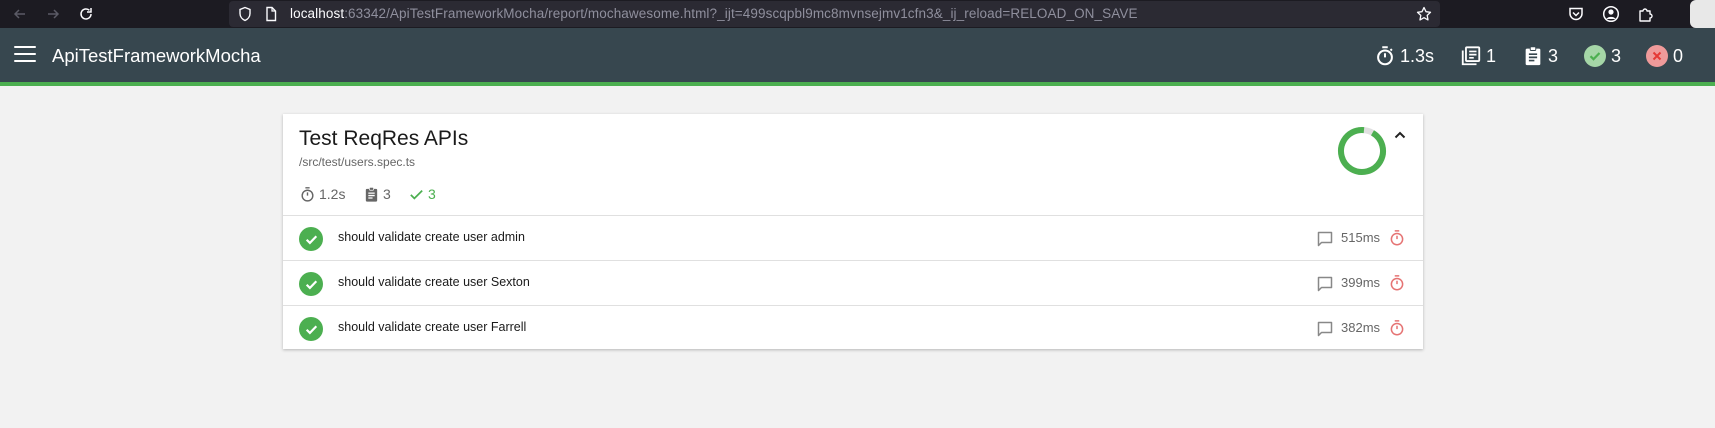 This screenshot has width=1715, height=428. I want to click on suite-passes-value: 3, so click(432, 194).